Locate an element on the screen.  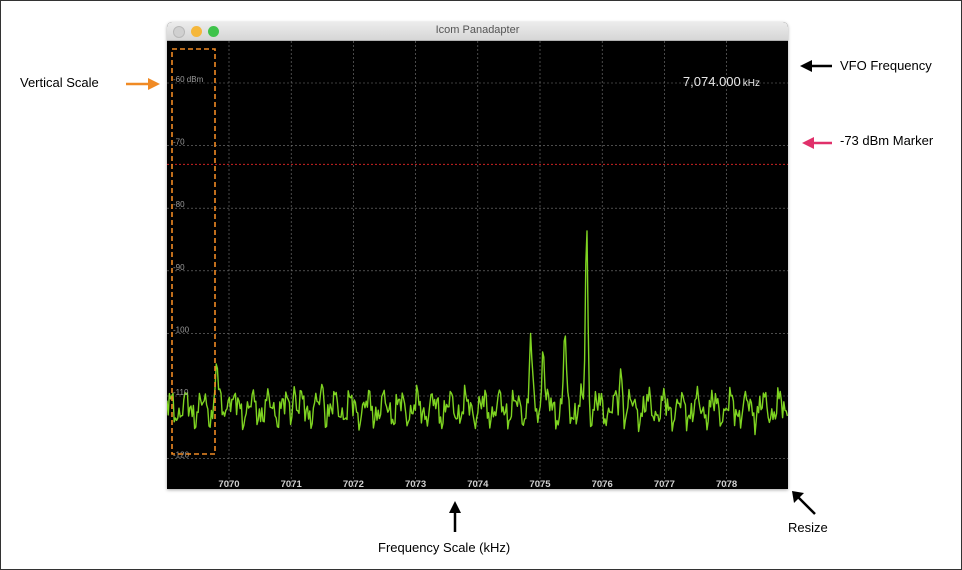
frequency-scale-annotation: Frequency Scale (kHz) is located at coordinates (444, 547).